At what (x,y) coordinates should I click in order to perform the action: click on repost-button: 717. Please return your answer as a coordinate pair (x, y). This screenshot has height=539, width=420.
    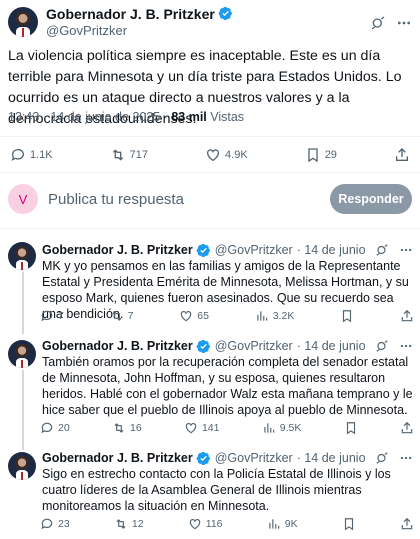
    Looking at the image, I should click on (129, 155).